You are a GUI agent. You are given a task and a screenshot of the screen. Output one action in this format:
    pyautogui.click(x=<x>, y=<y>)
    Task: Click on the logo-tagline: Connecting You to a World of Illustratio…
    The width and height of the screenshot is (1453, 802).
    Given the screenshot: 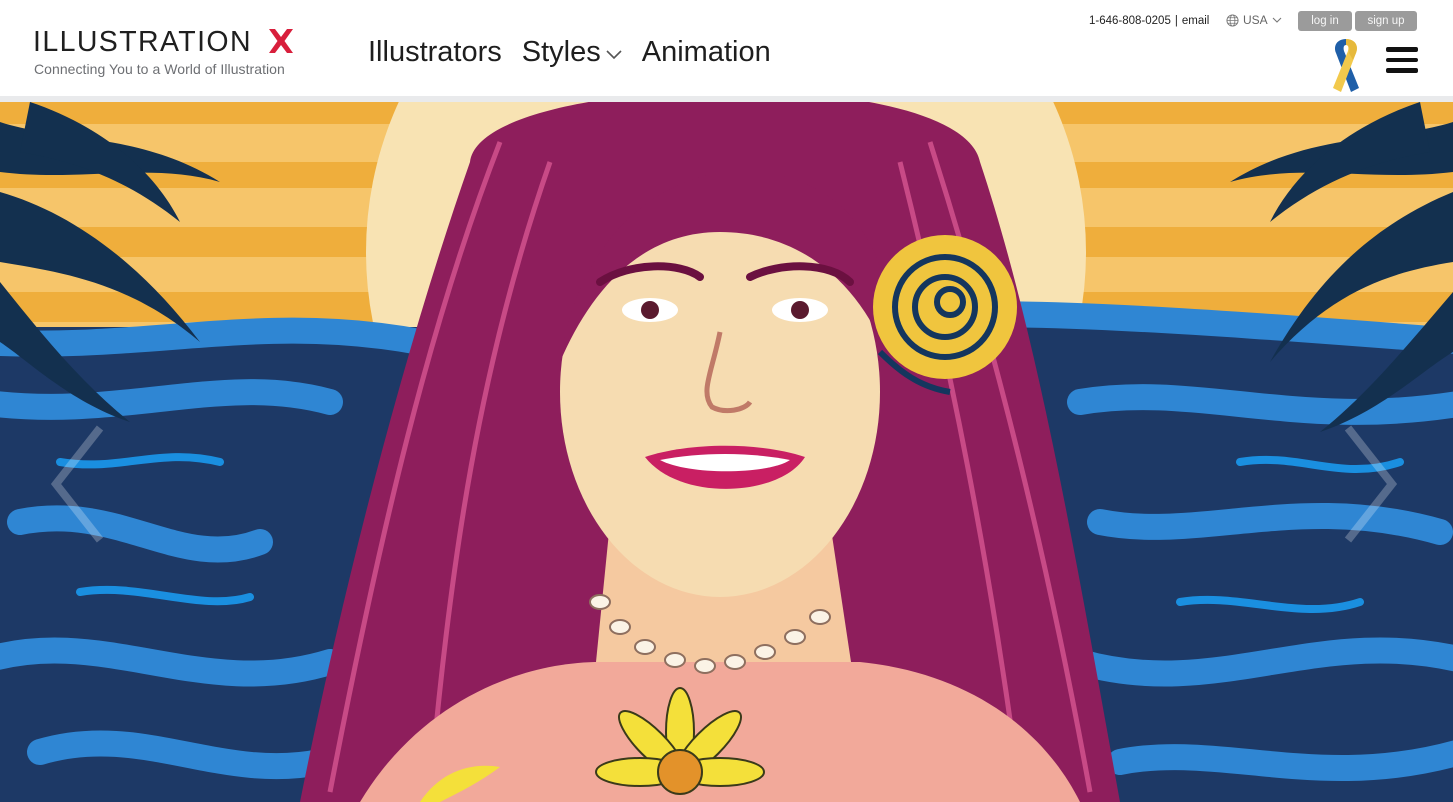 What is the action you would take?
    pyautogui.click(x=159, y=69)
    